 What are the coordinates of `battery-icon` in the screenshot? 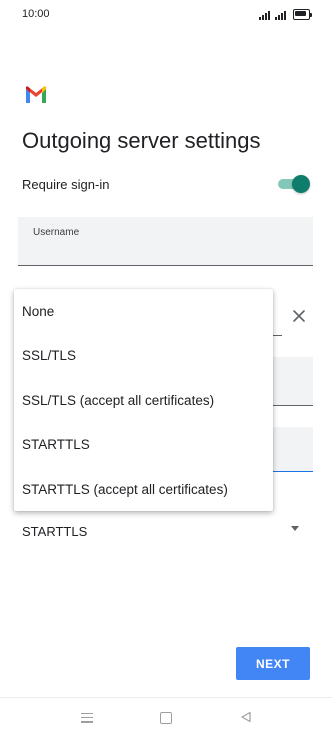 It's located at (302, 14).